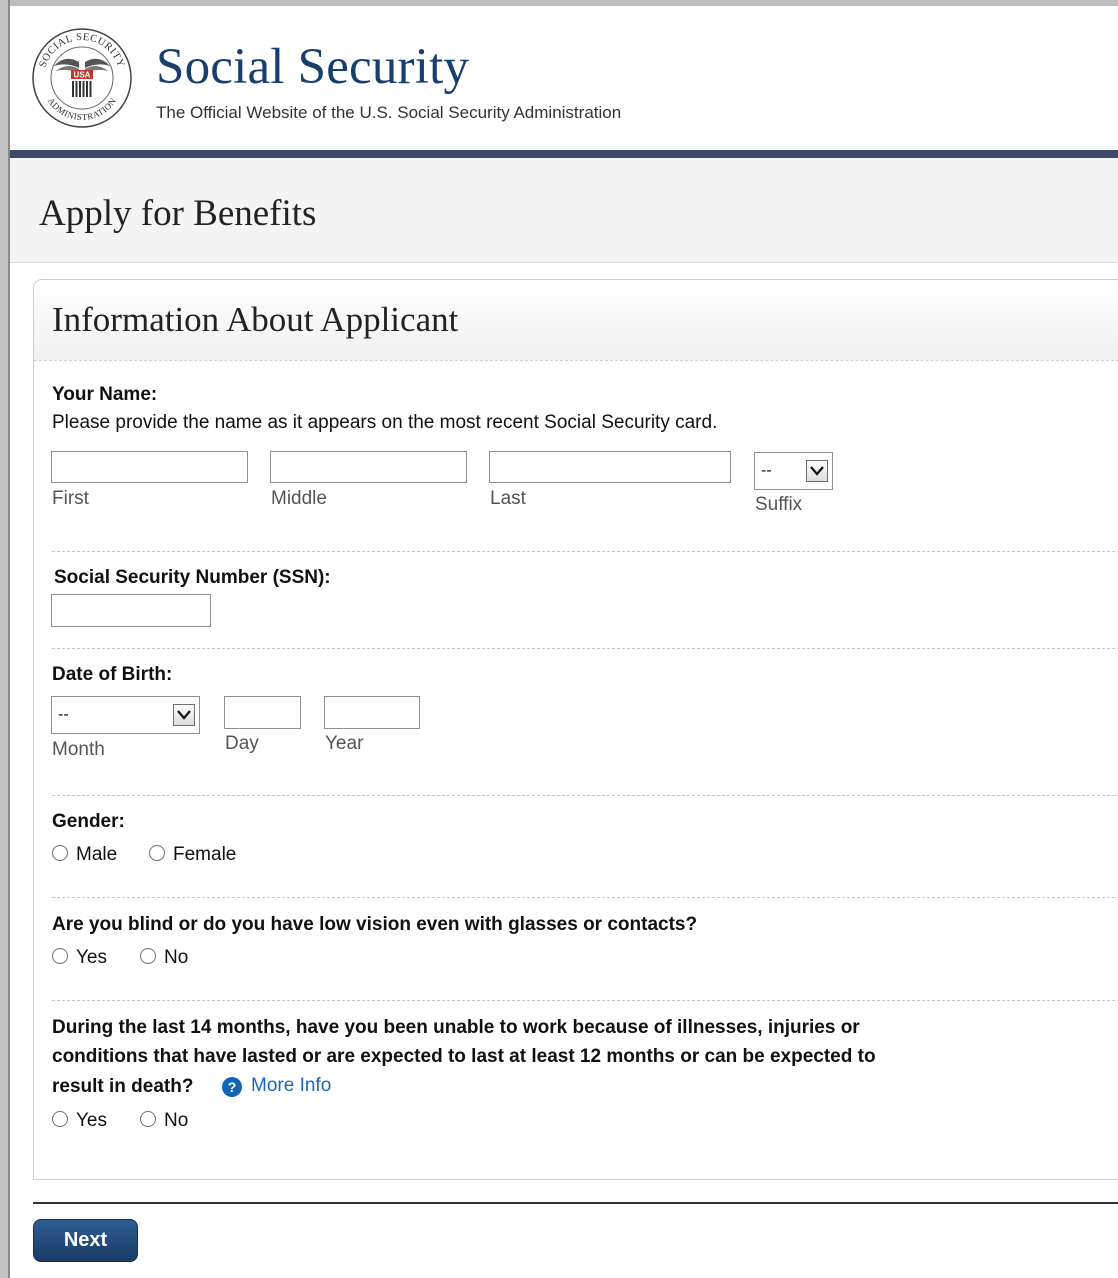  I want to click on section-title: Information About Applicant, so click(255, 319).